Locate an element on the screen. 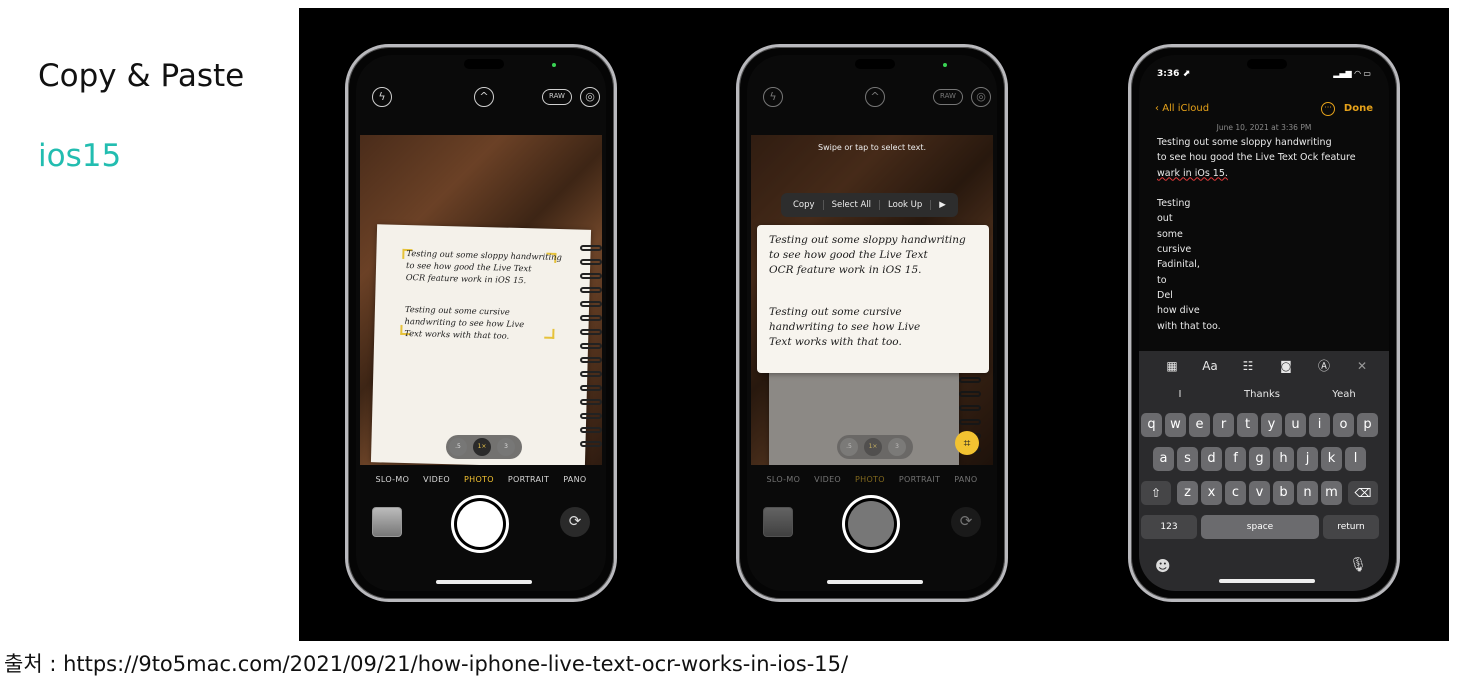 This screenshot has width=1457, height=680. backspace-icon: ⌫ is located at coordinates (1363, 493).